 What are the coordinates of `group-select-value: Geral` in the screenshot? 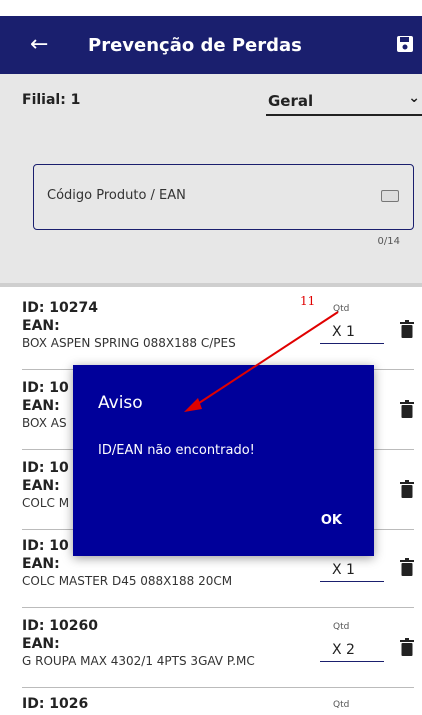 It's located at (291, 101).